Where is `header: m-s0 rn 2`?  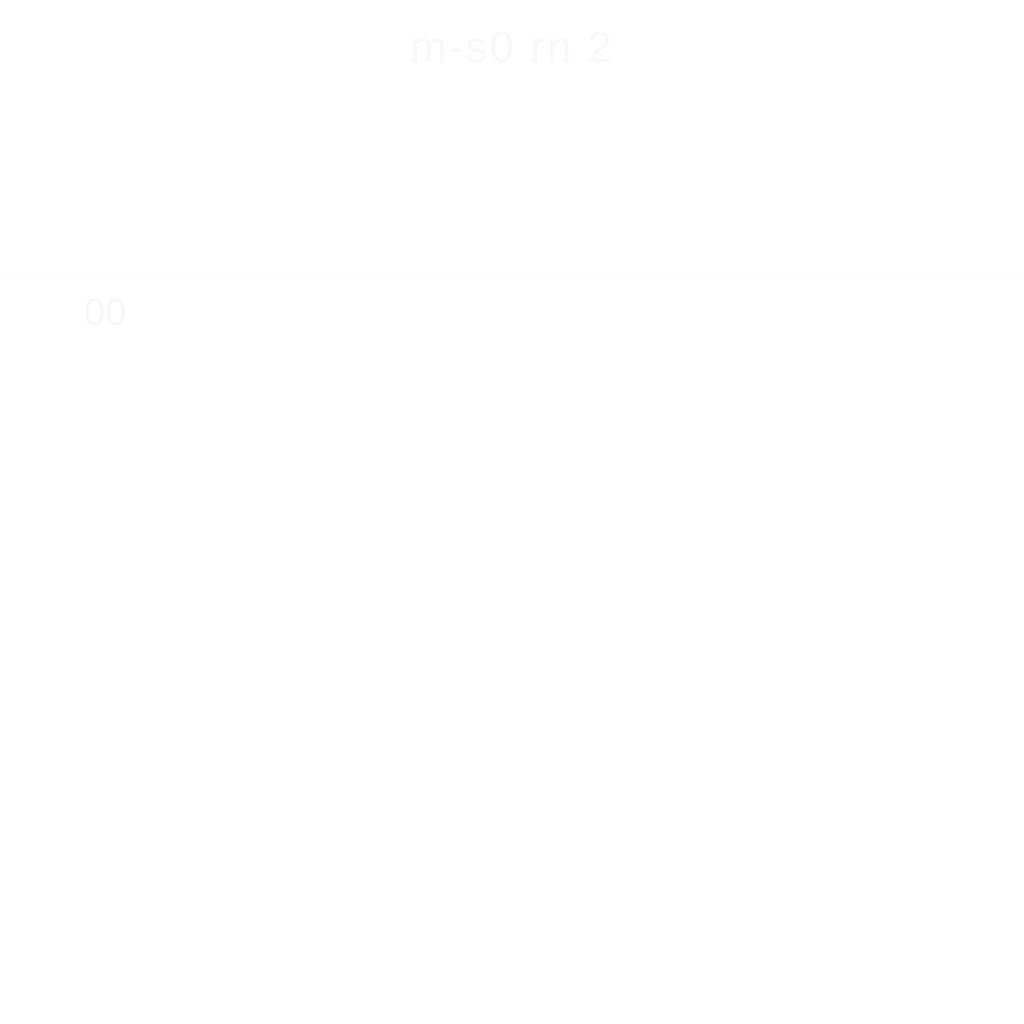
header: m-s0 rn 2 is located at coordinates (512, 48).